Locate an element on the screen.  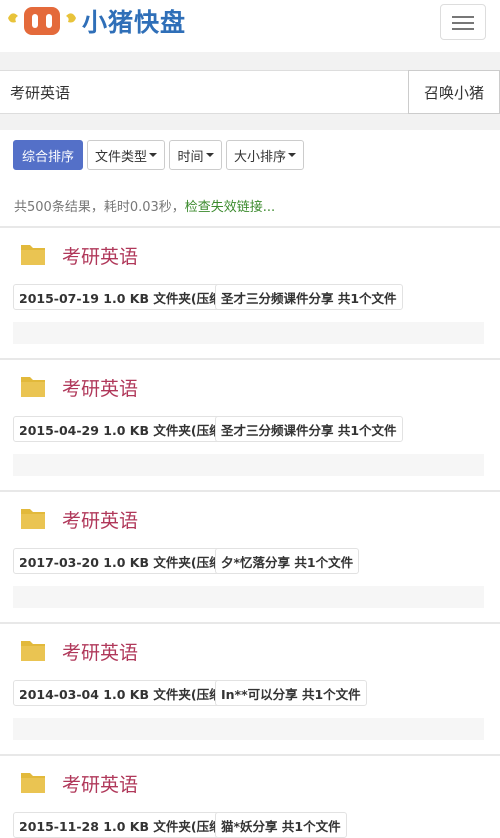
result-meta: 2015-07-19 1.0 KB 文件夹(压缩) is located at coordinates (123, 297).